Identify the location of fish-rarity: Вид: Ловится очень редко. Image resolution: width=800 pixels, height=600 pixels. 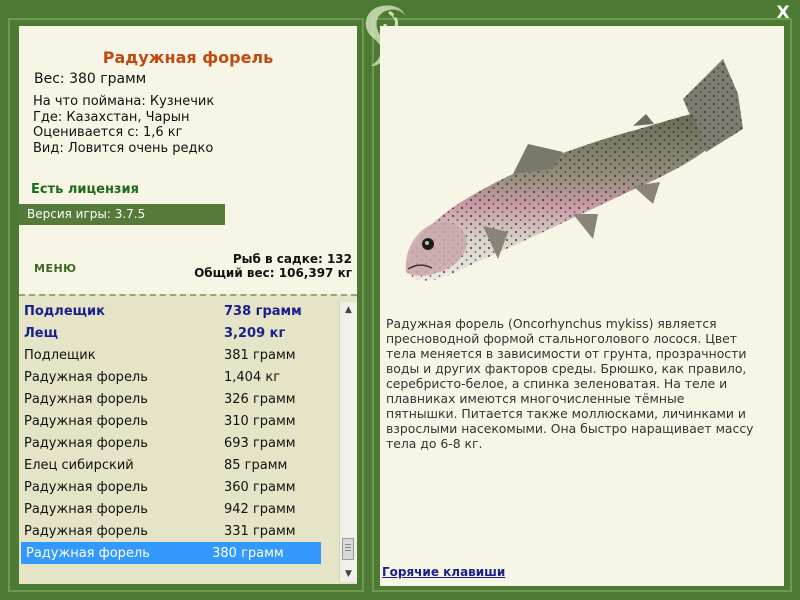
(123, 148).